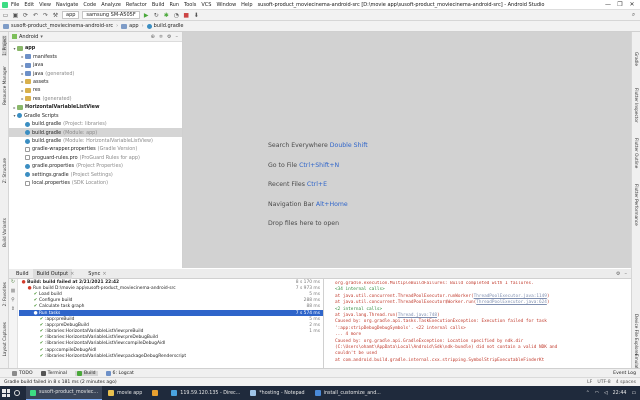 This screenshot has height=400, width=640. What do you see at coordinates (633, 15) in the screenshot?
I see `search-icon: ⌕` at bounding box center [633, 15].